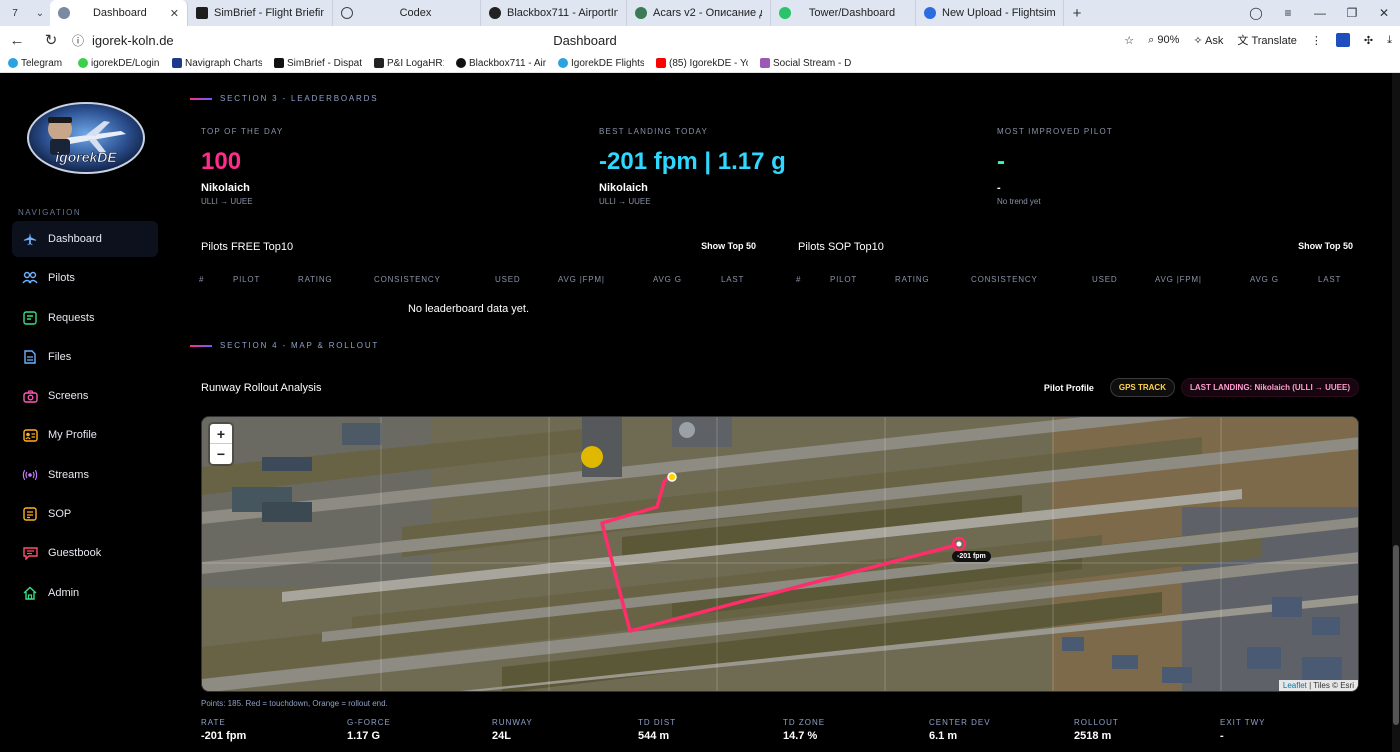  I want to click on gps-track-badge: GPS TRACK, so click(1142, 387).